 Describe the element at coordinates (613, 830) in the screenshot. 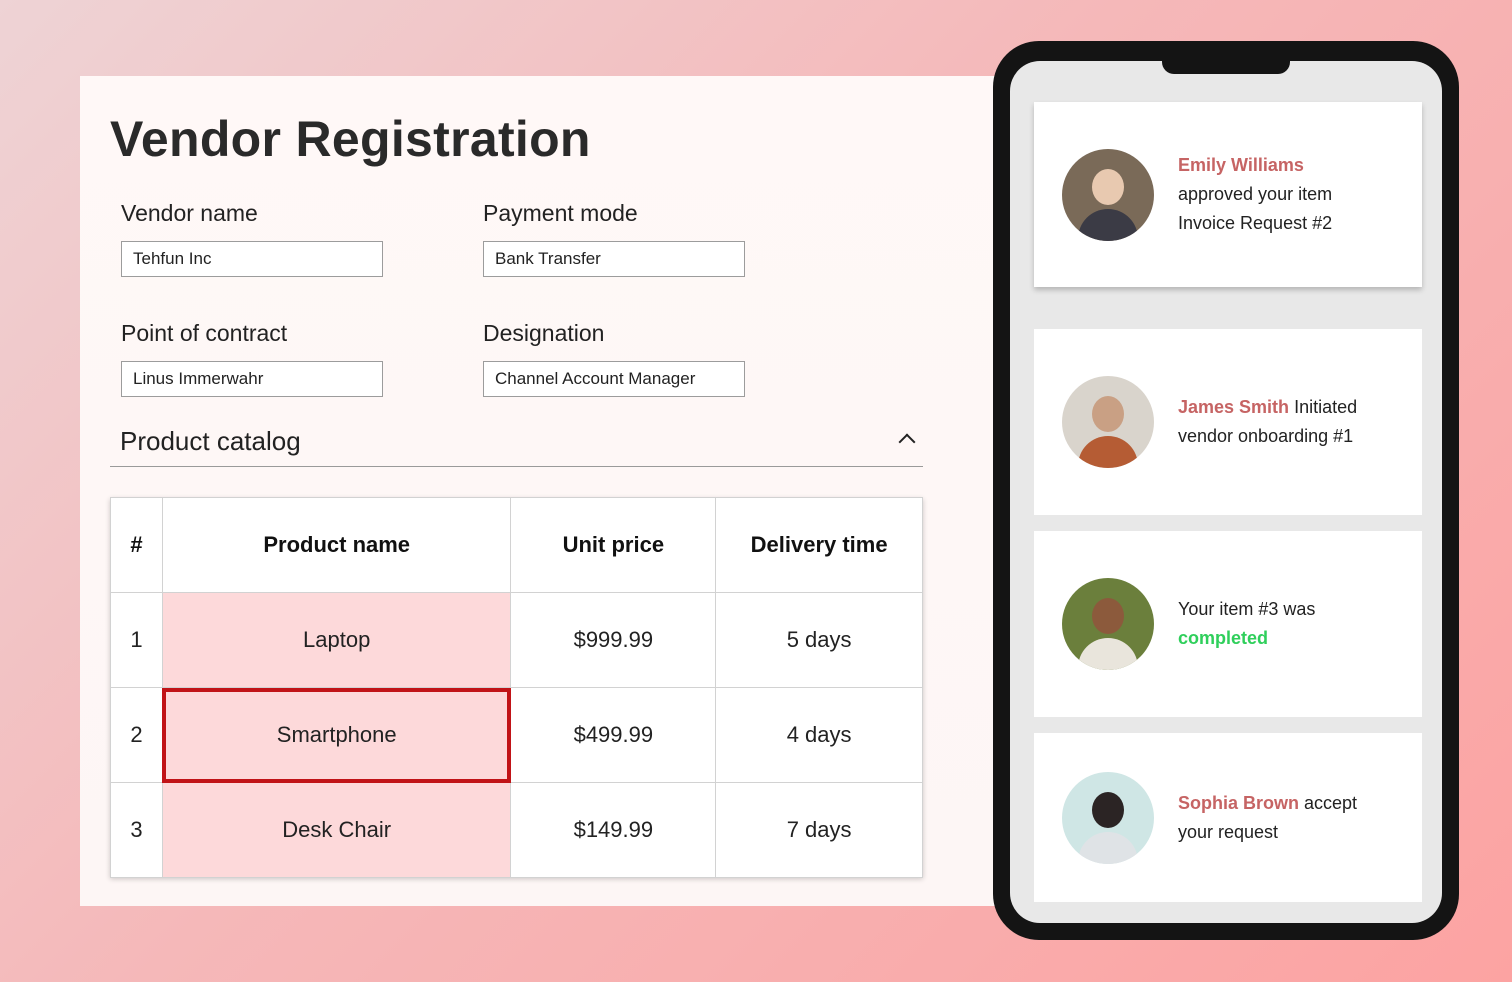

I see `unit-price-cell: $149.99` at that location.